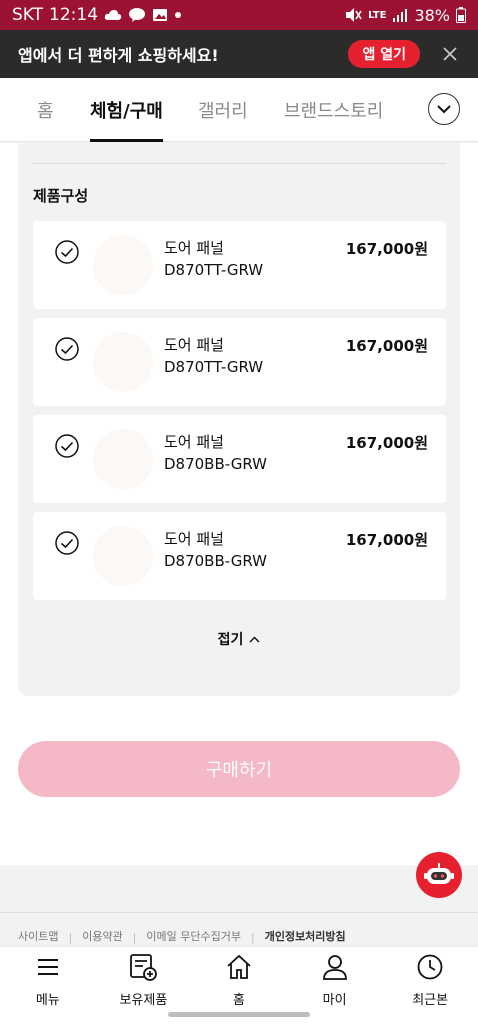  Describe the element at coordinates (223, 110) in the screenshot. I see `tab-gallery: 갤러리` at that location.